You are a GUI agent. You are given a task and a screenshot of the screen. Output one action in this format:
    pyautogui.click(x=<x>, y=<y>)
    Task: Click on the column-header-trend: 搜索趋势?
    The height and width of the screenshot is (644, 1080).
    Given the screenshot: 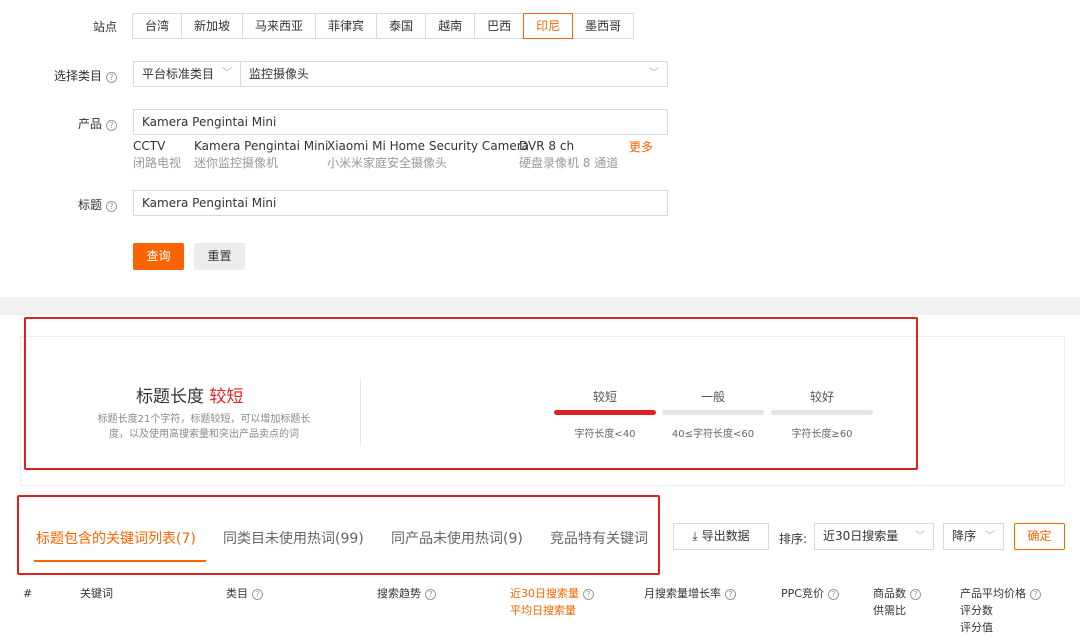 What is the action you would take?
    pyautogui.click(x=406, y=593)
    